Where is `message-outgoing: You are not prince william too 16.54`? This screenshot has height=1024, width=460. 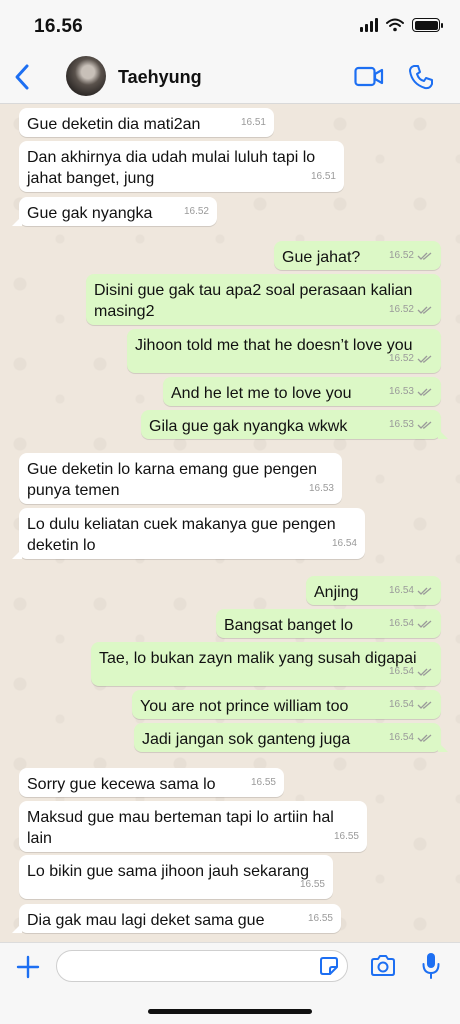 message-outgoing: You are not prince william too 16.54 is located at coordinates (286, 704).